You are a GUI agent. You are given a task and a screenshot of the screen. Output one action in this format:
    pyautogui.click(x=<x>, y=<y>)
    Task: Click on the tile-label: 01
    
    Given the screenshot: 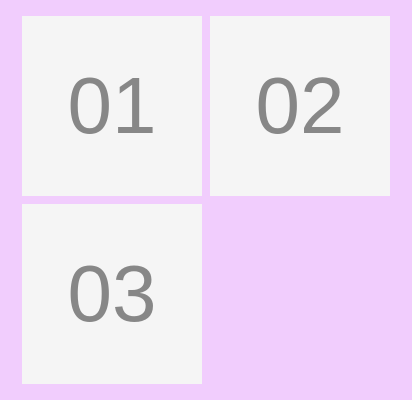 What is the action you would take?
    pyautogui.click(x=112, y=105)
    